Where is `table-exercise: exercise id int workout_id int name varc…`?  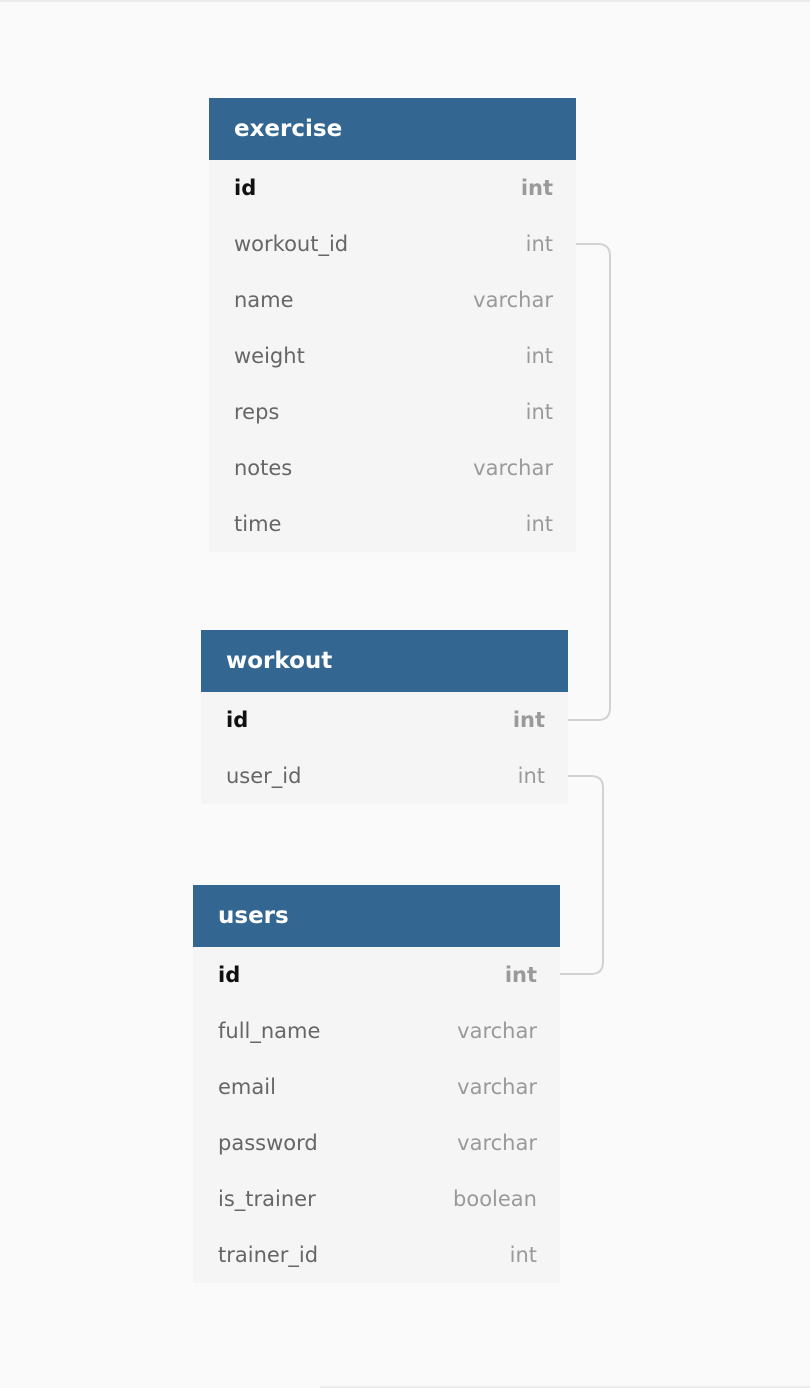 table-exercise: exercise id int workout_id int name varc… is located at coordinates (392, 325).